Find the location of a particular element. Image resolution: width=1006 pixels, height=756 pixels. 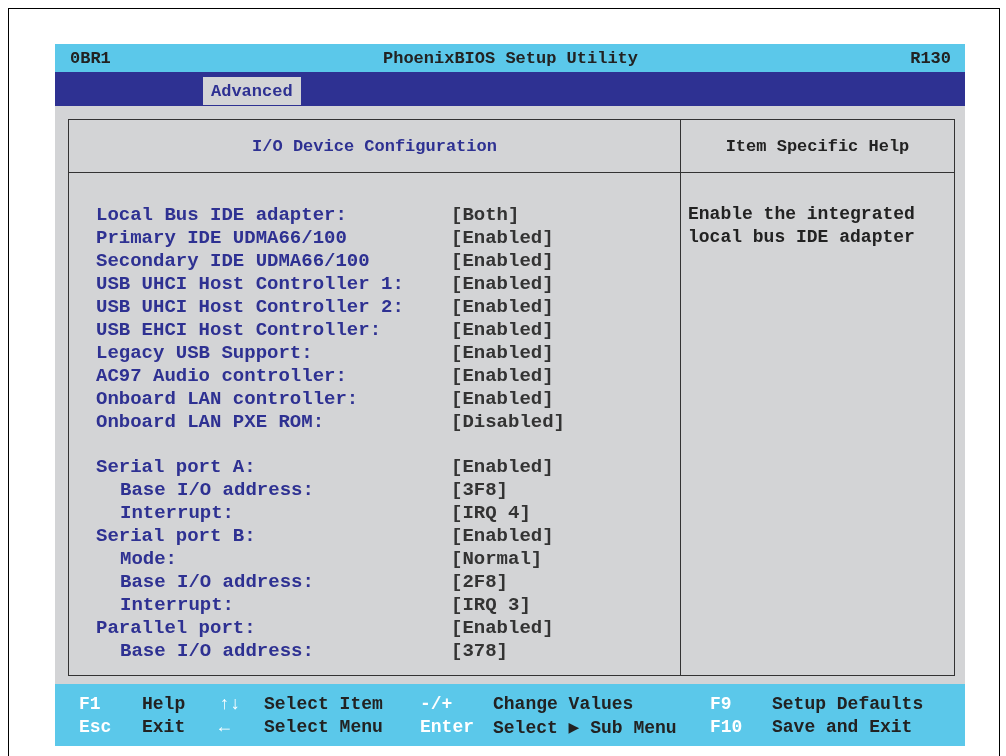

key-action: Exit is located at coordinates (164, 726).